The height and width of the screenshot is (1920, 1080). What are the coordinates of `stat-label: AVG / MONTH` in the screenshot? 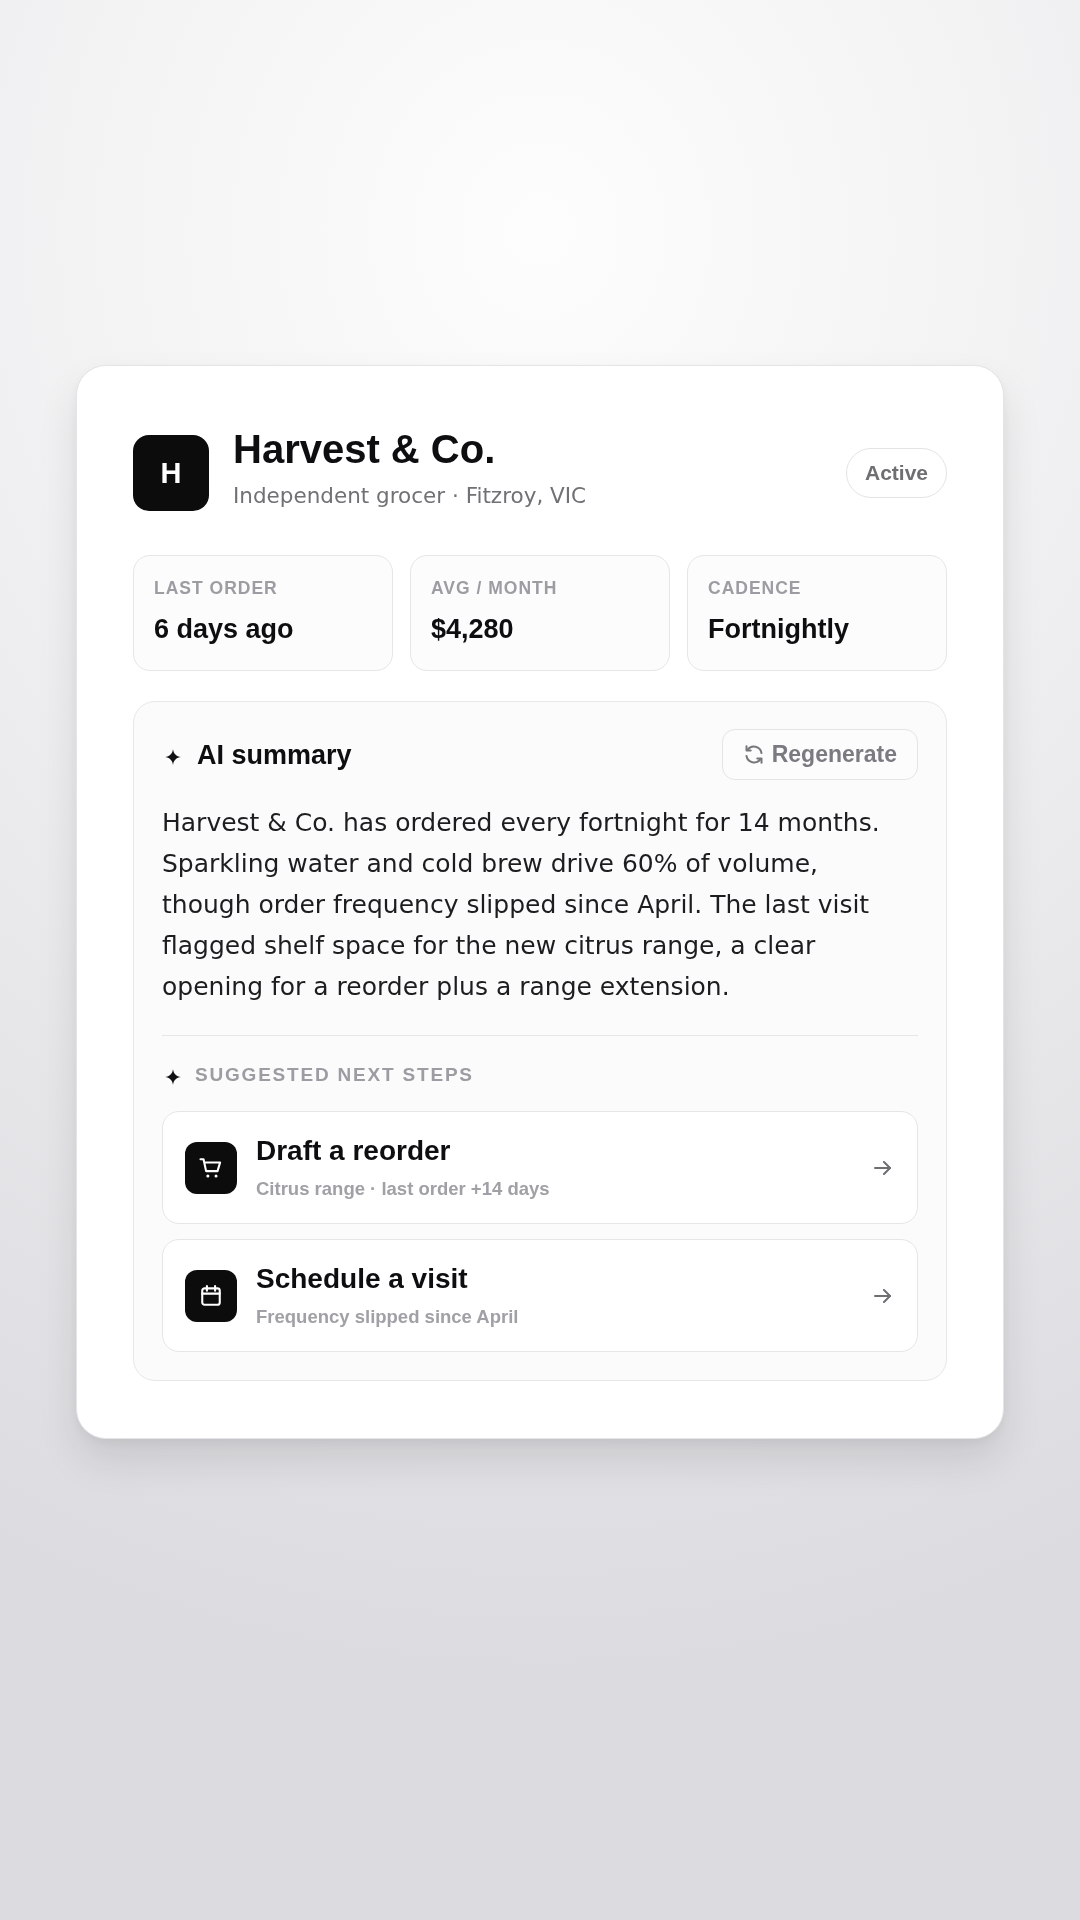 It's located at (494, 588).